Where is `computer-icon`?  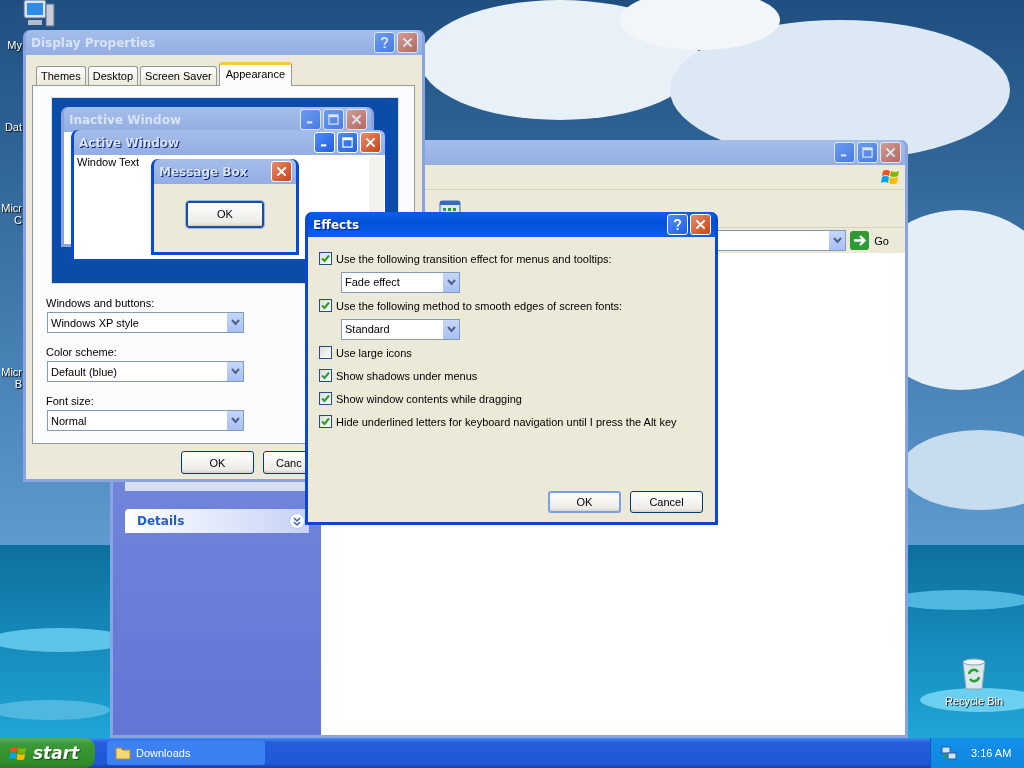 computer-icon is located at coordinates (39, 14).